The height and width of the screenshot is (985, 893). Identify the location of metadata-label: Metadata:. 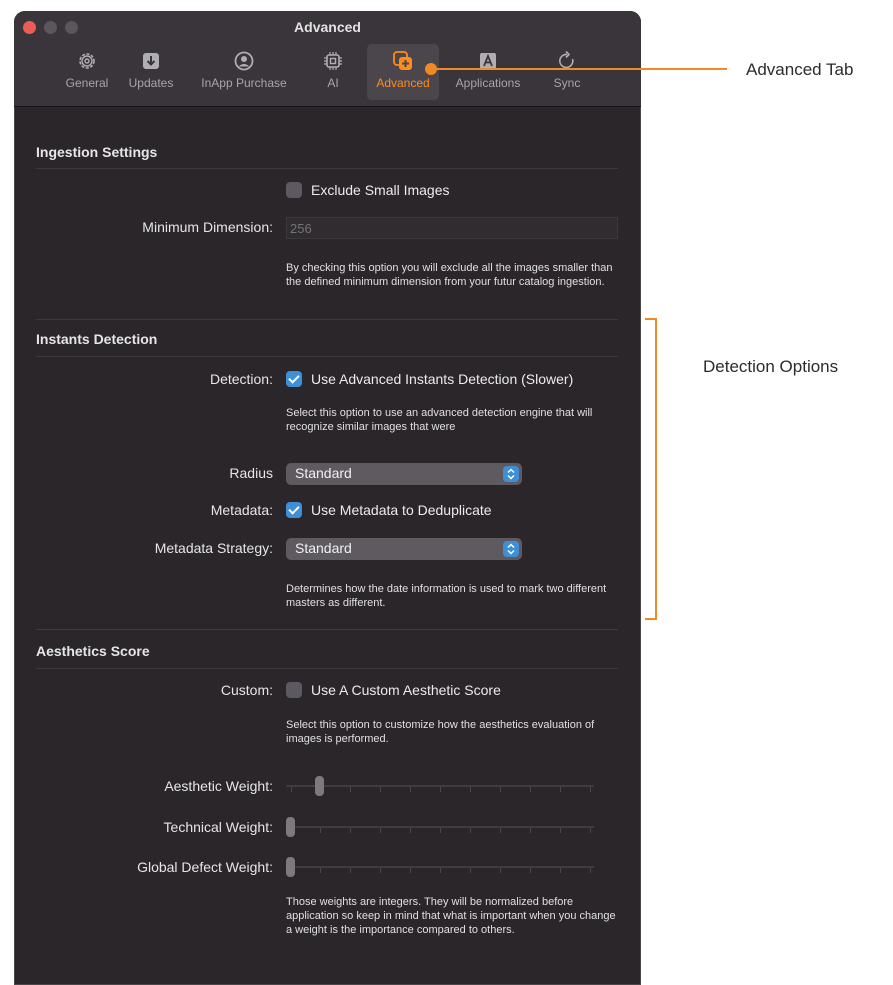
(241, 510).